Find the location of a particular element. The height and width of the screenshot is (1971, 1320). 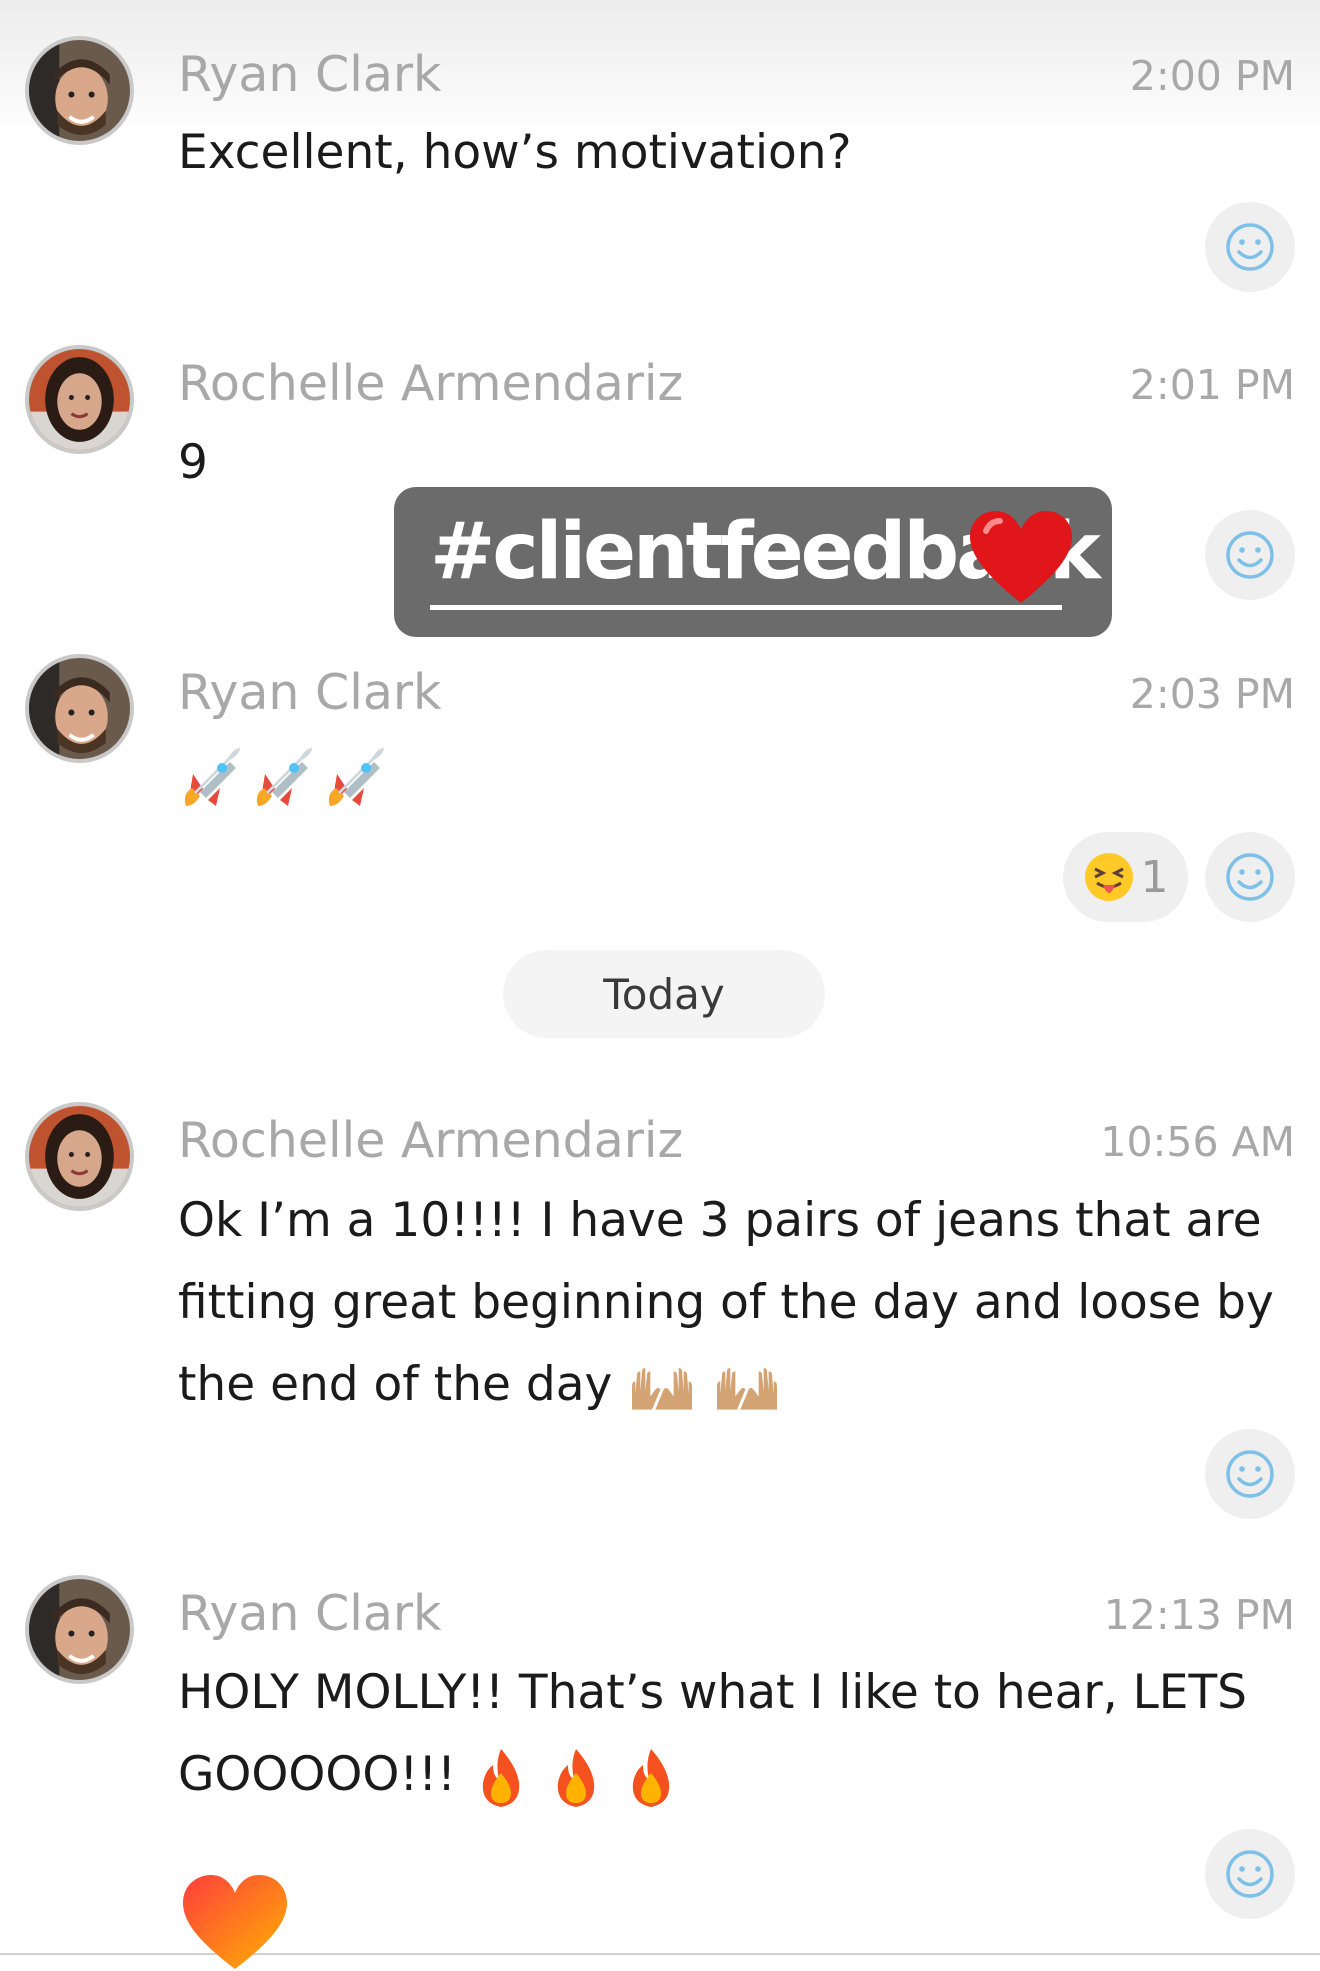

message-line: the end of the day is located at coordinates (395, 1384).